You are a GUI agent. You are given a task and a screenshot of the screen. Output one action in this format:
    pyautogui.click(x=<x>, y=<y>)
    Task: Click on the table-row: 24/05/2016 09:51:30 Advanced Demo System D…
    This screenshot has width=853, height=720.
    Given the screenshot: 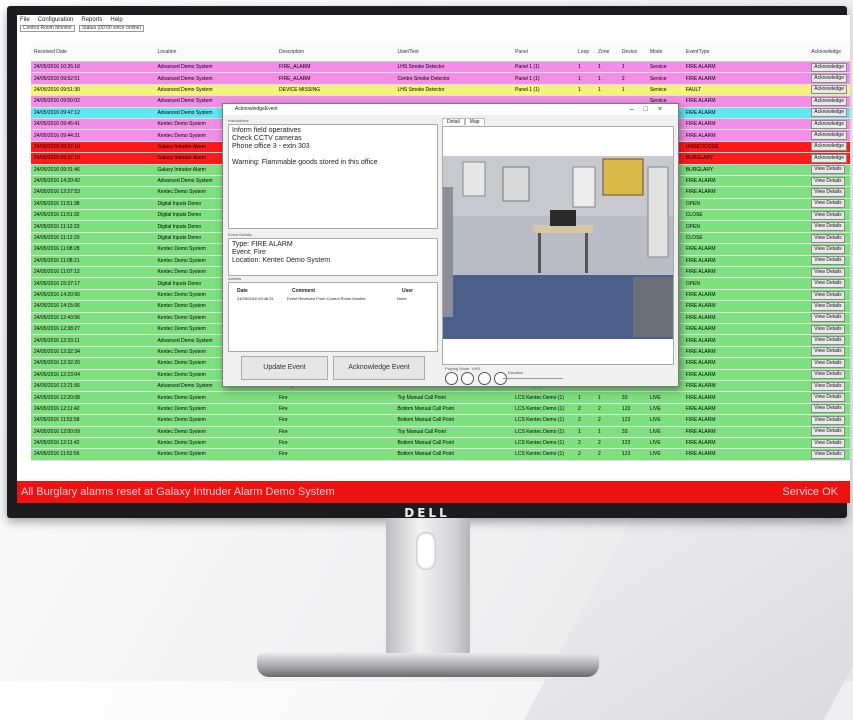 What is the action you would take?
    pyautogui.click(x=440, y=90)
    